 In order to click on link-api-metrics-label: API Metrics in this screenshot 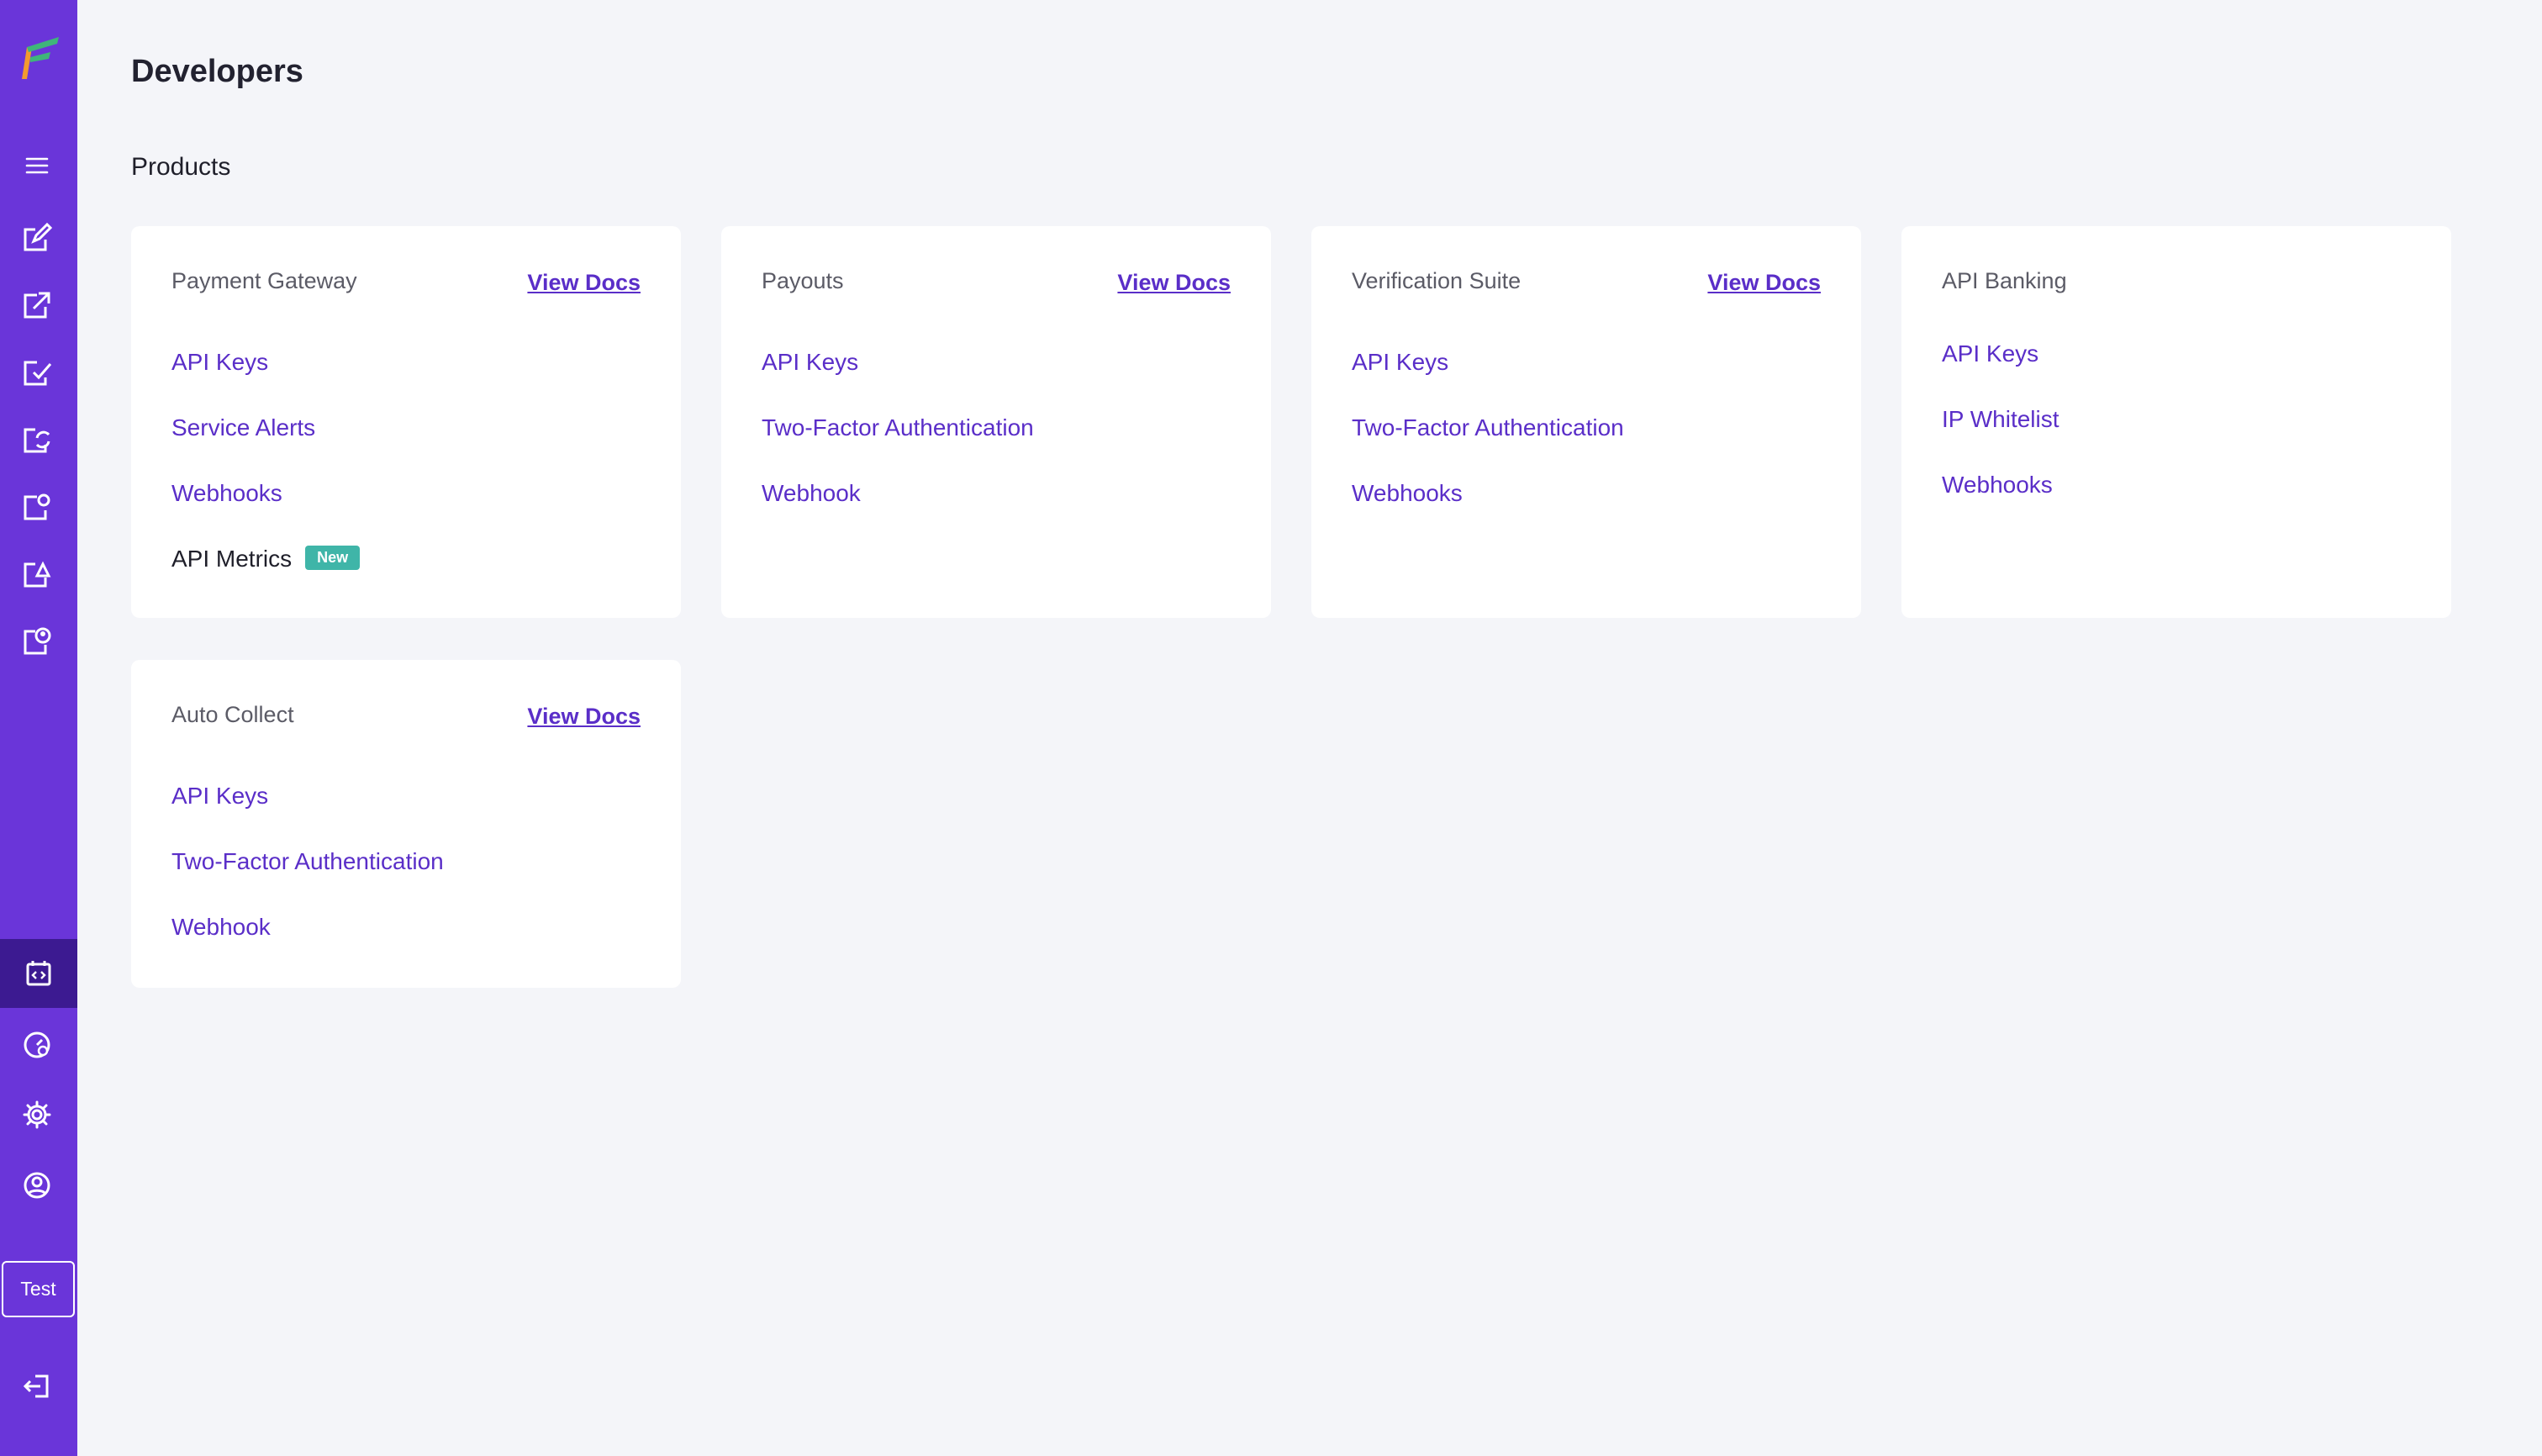, I will do `click(232, 559)`.